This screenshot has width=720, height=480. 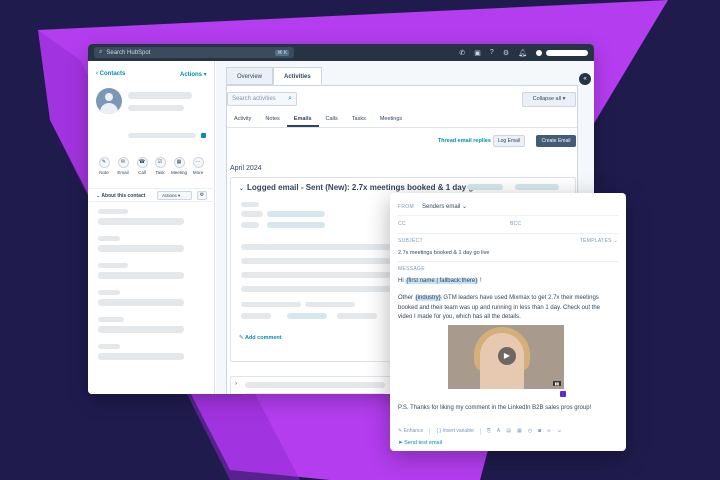 I want to click on quick-action-label: Meeting, so click(x=178, y=172).